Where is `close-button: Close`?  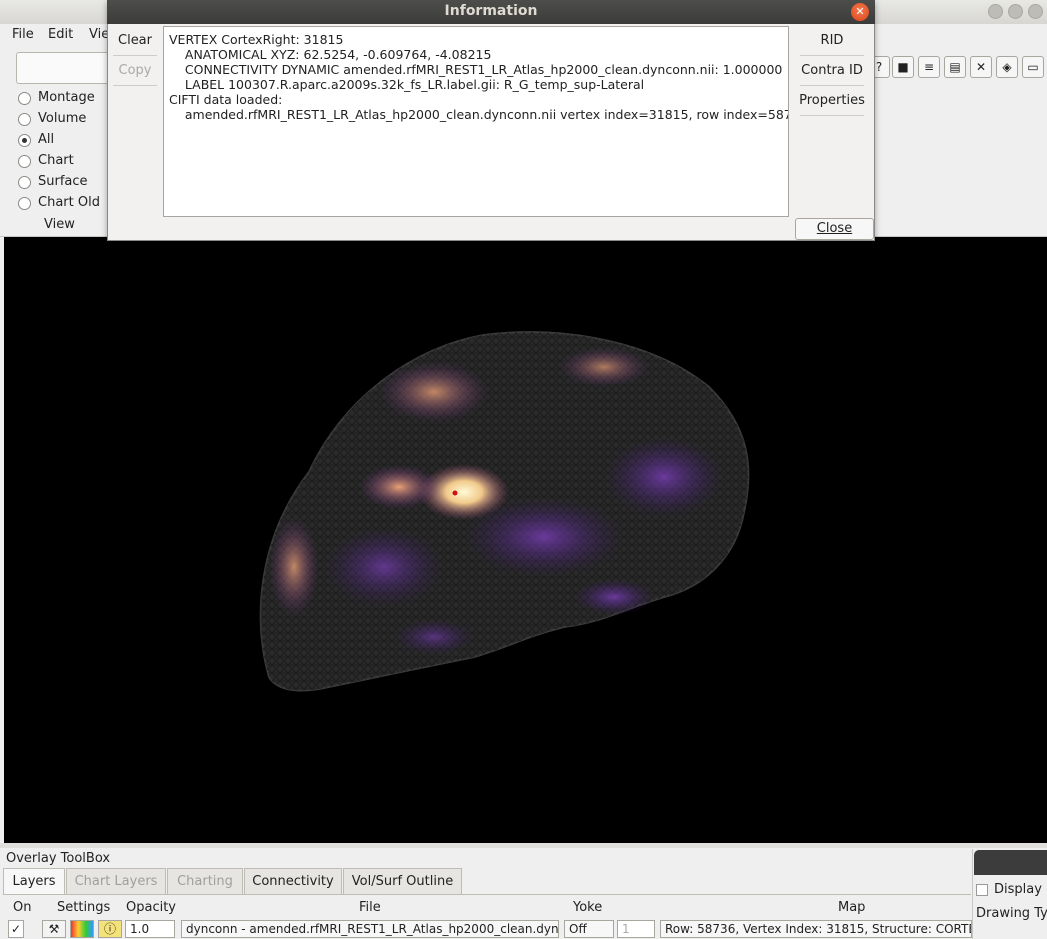 close-button: Close is located at coordinates (834, 229).